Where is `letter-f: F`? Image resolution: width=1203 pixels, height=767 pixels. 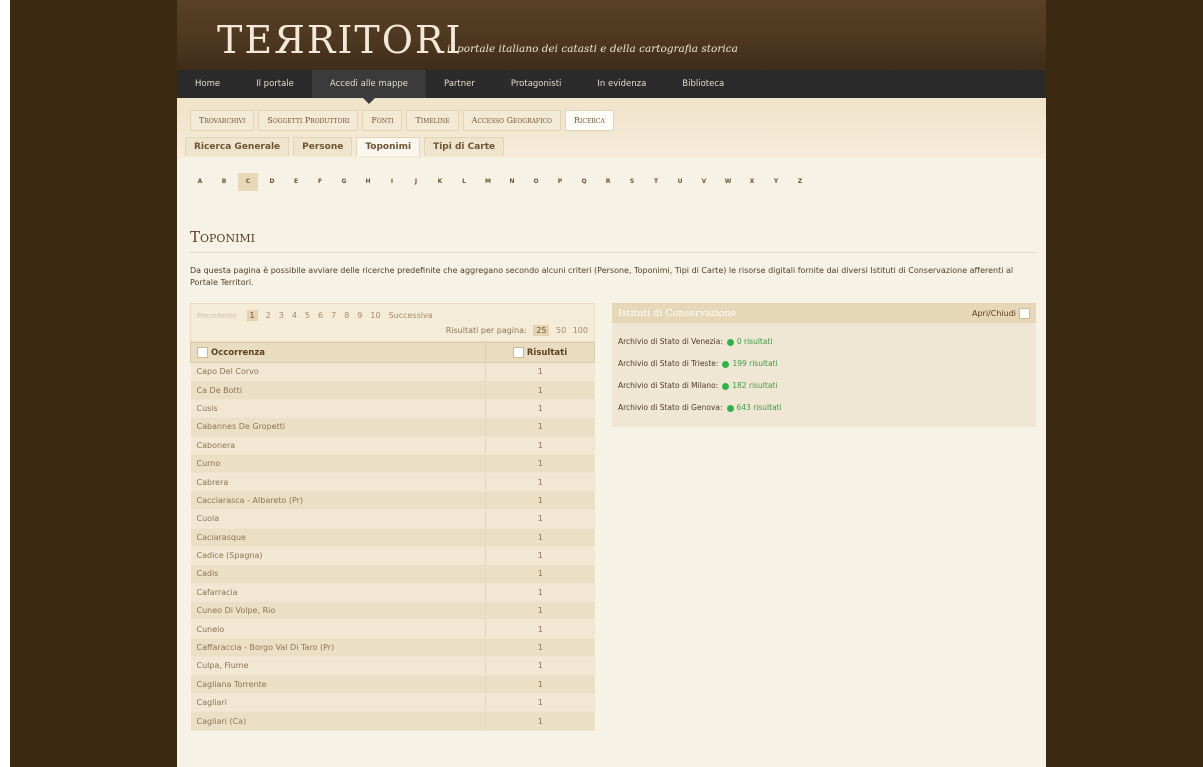
letter-f: F is located at coordinates (320, 182).